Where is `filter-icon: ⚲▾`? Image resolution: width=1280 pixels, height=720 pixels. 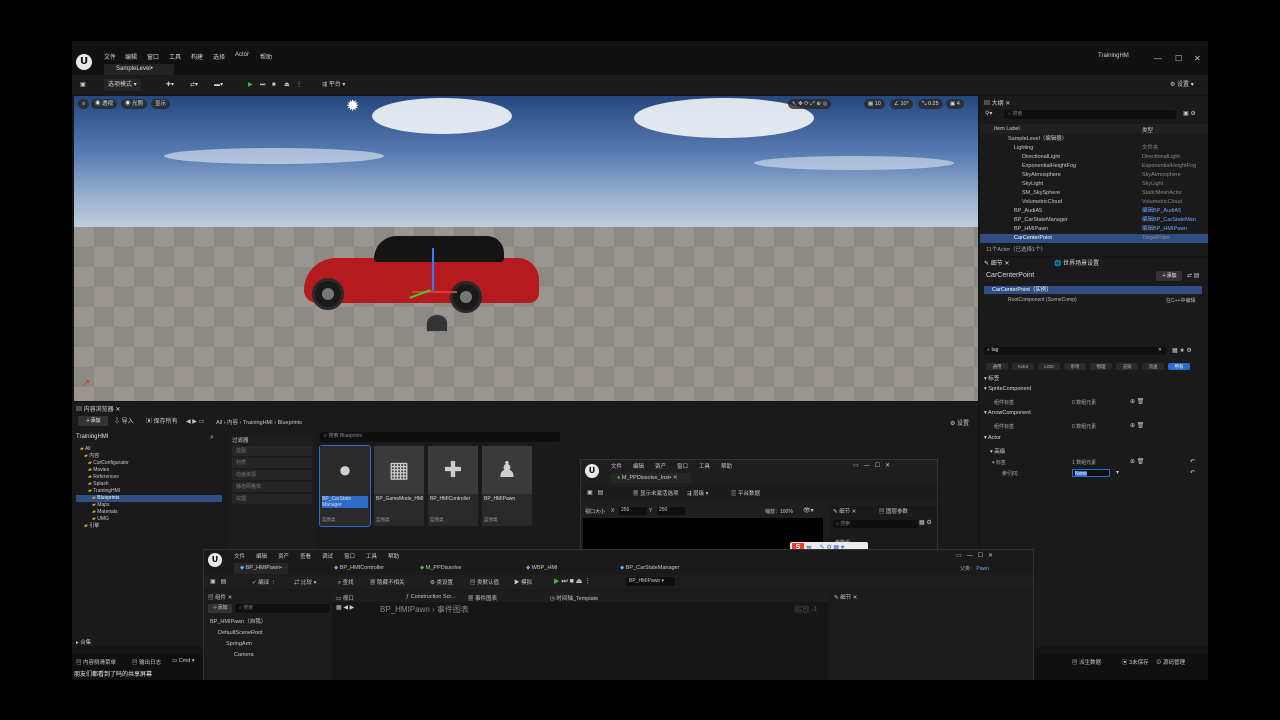 filter-icon: ⚲▾ is located at coordinates (988, 113).